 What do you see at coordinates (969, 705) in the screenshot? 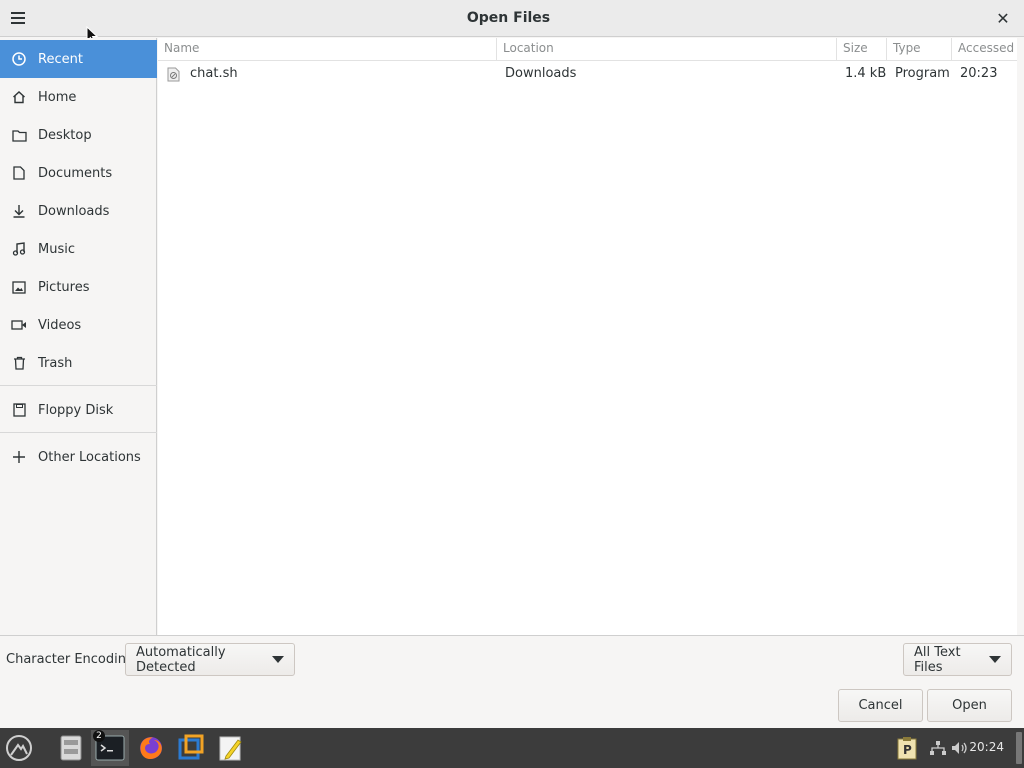
I see `open-button: Open` at bounding box center [969, 705].